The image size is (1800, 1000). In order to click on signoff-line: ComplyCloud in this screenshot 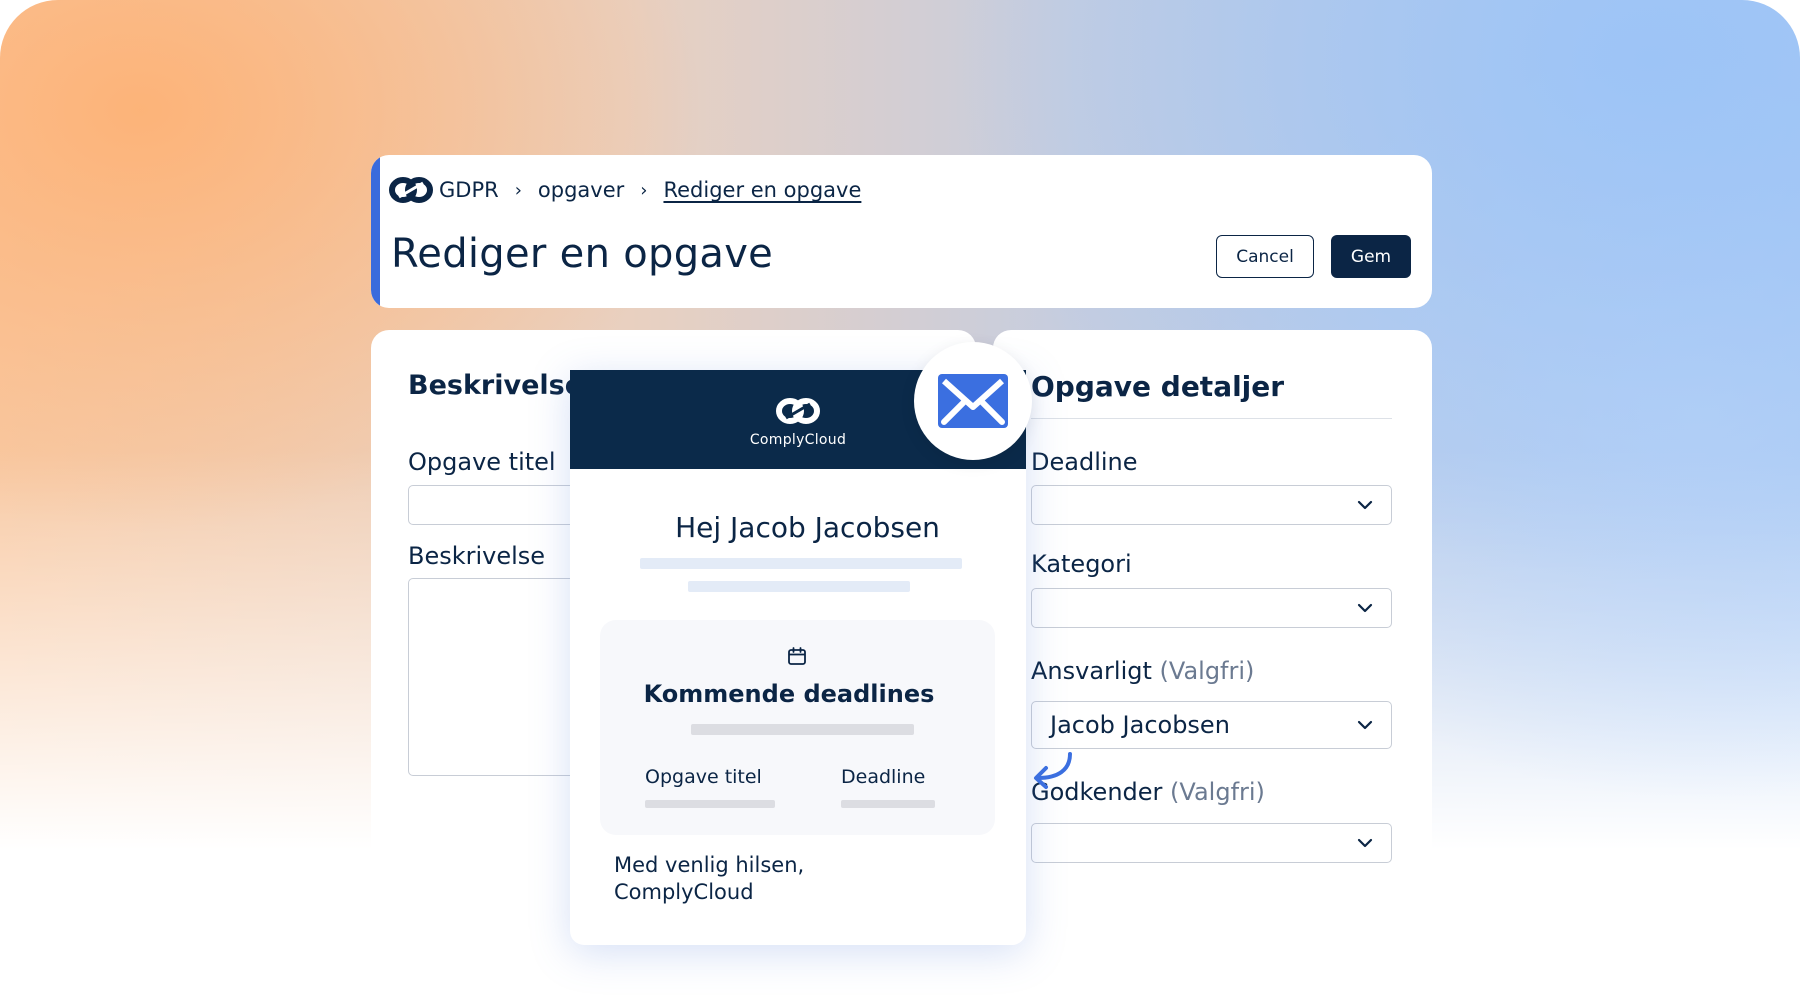, I will do `click(684, 892)`.